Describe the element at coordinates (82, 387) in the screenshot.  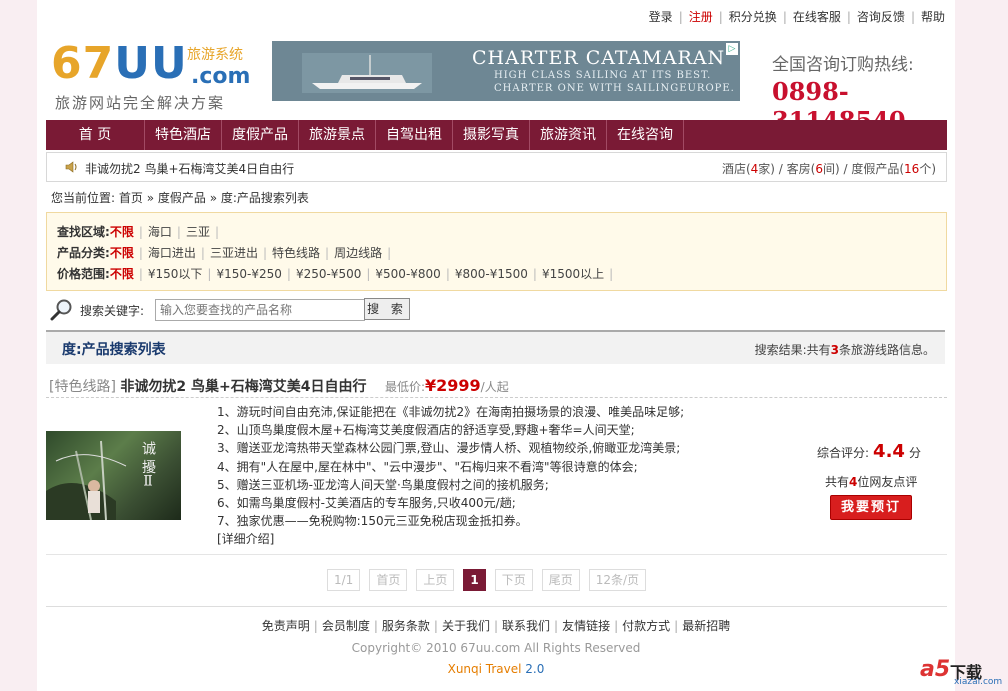
I see `product-category: [特色线路]` at that location.